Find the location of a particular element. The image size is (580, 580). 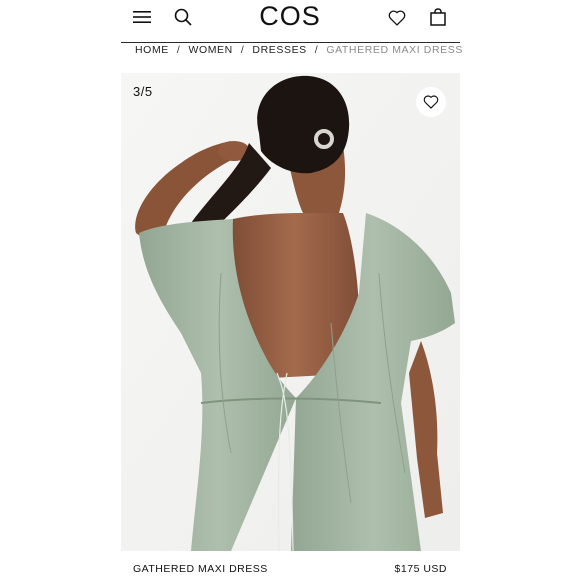

product-price: $175 USD is located at coordinates (420, 569).